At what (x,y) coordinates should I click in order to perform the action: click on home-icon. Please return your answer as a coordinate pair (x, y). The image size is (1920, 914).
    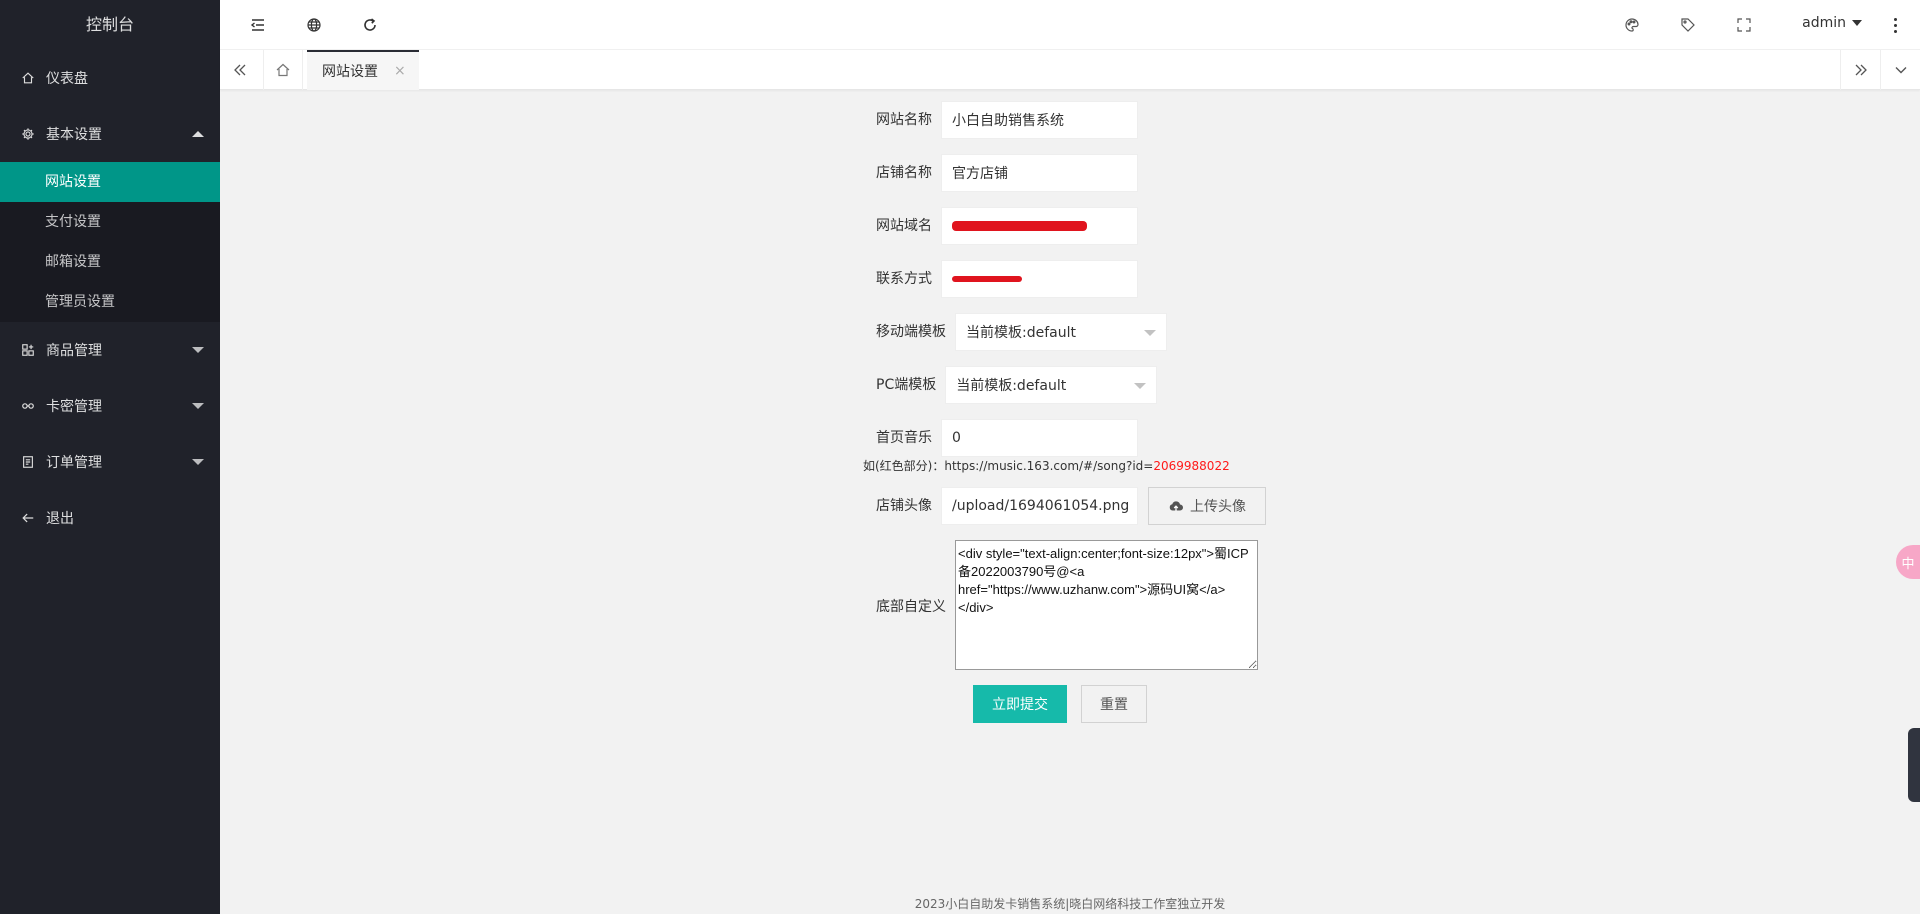
    Looking at the image, I should click on (28, 78).